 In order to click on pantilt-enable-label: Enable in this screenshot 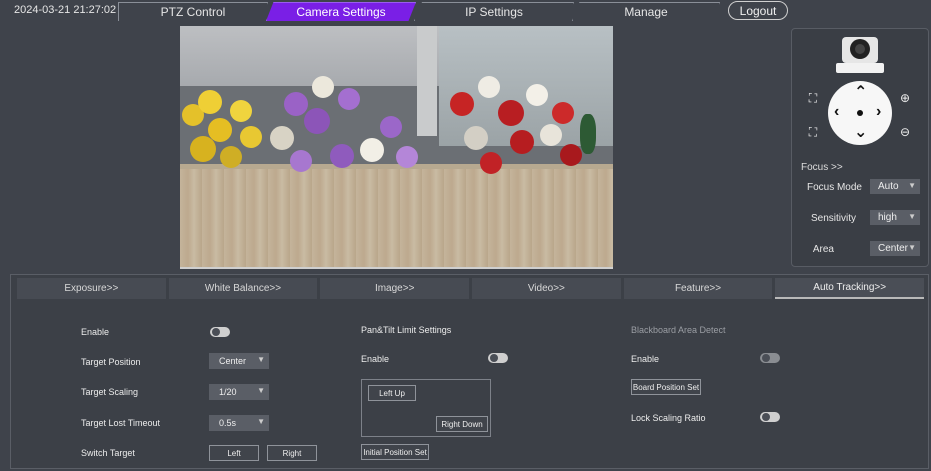, I will do `click(375, 359)`.